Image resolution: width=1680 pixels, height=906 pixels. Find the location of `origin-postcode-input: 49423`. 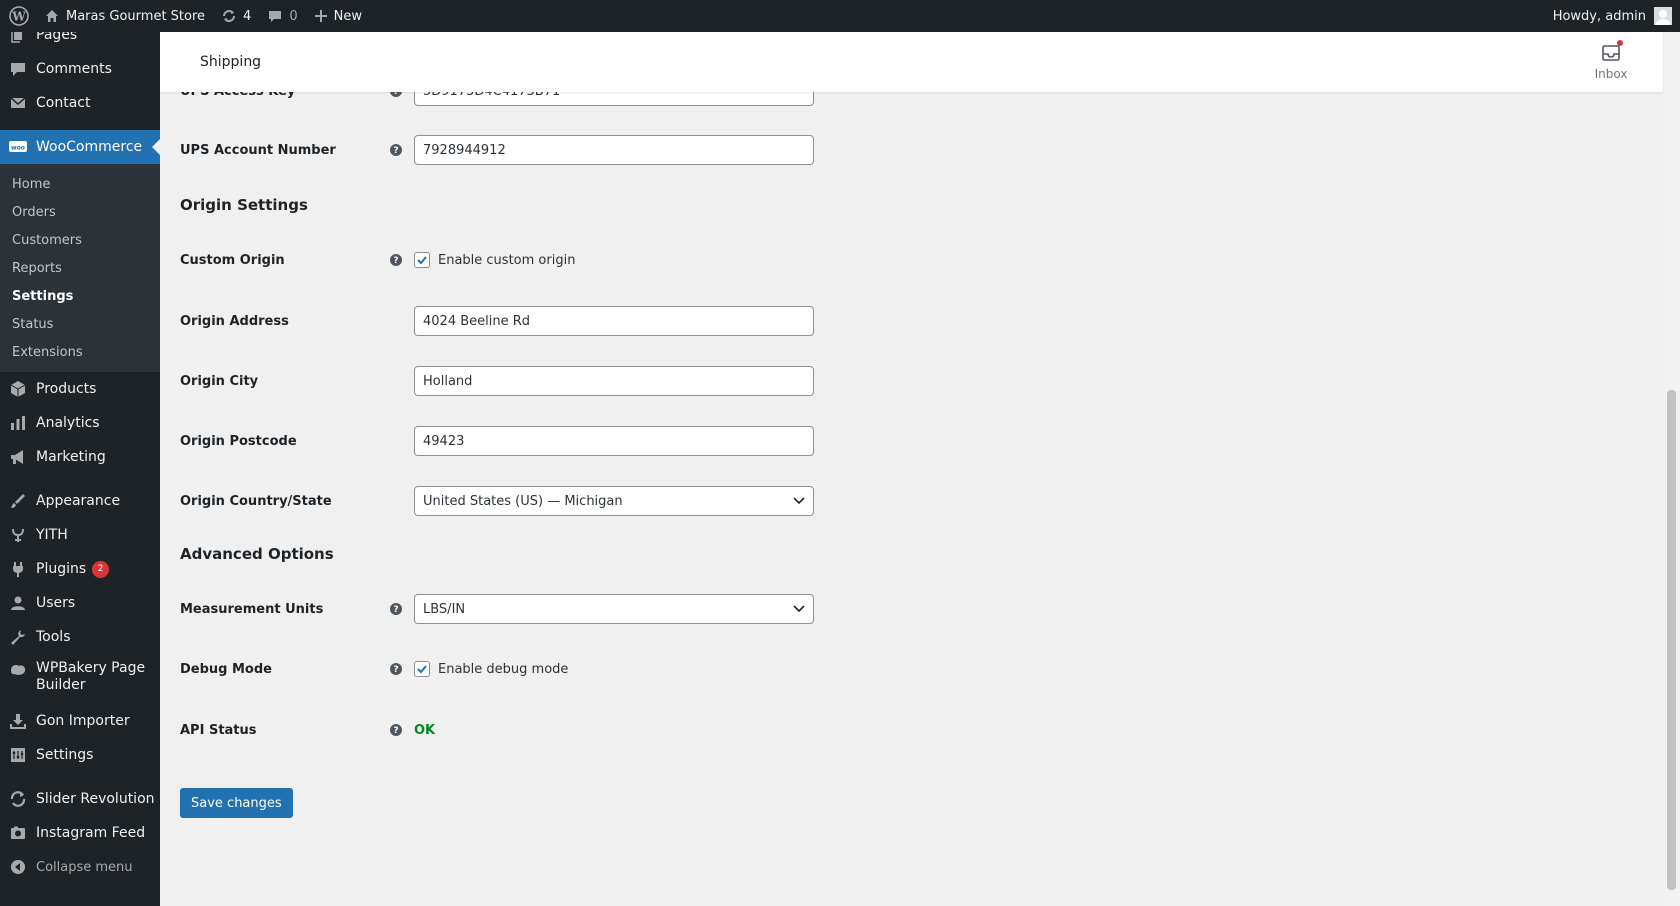

origin-postcode-input: 49423 is located at coordinates (614, 441).